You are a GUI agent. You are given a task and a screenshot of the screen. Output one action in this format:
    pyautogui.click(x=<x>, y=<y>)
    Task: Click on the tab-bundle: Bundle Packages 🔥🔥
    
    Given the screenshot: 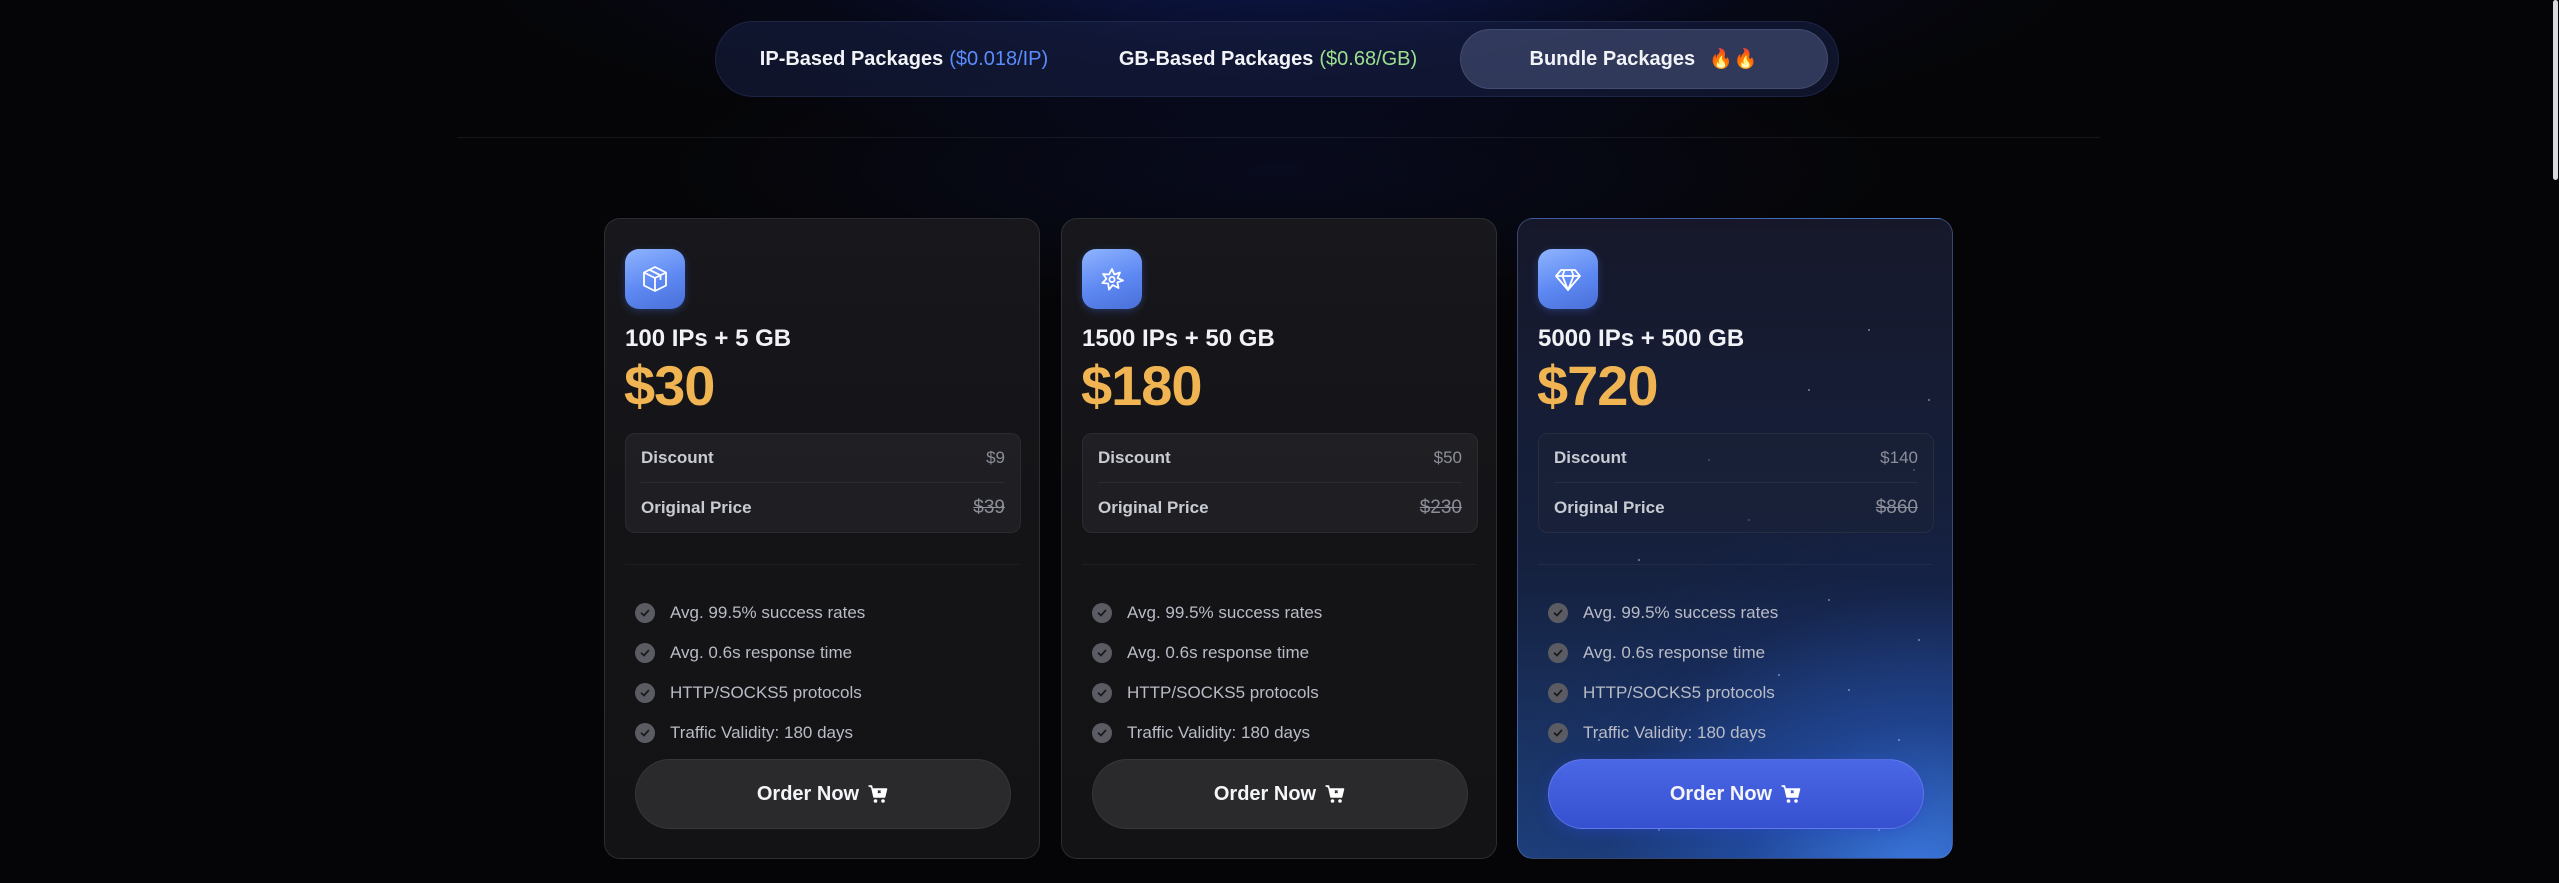 What is the action you would take?
    pyautogui.click(x=1644, y=59)
    